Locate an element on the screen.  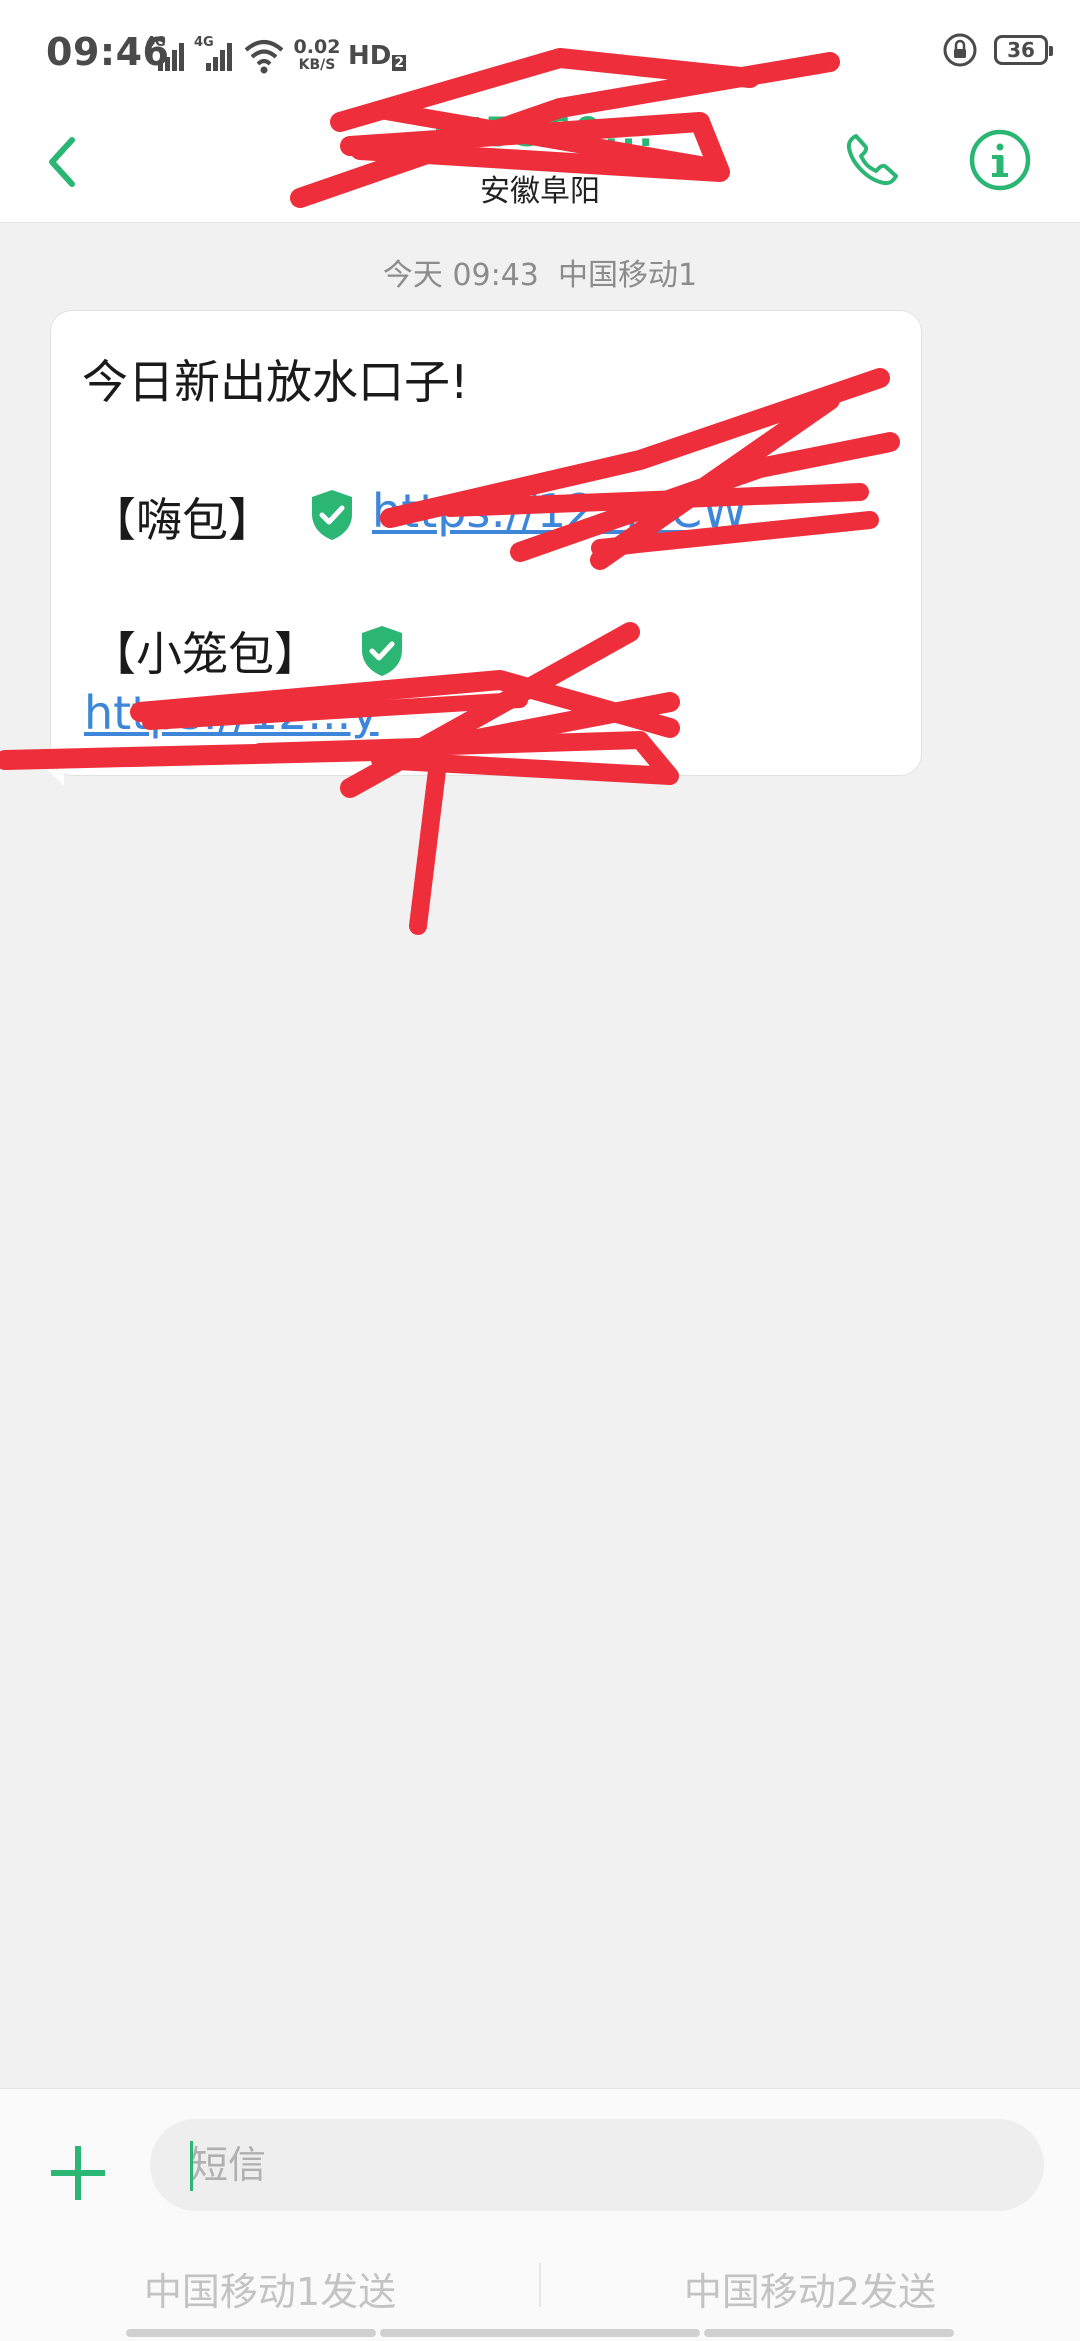
info-icon is located at coordinates (1000, 160).